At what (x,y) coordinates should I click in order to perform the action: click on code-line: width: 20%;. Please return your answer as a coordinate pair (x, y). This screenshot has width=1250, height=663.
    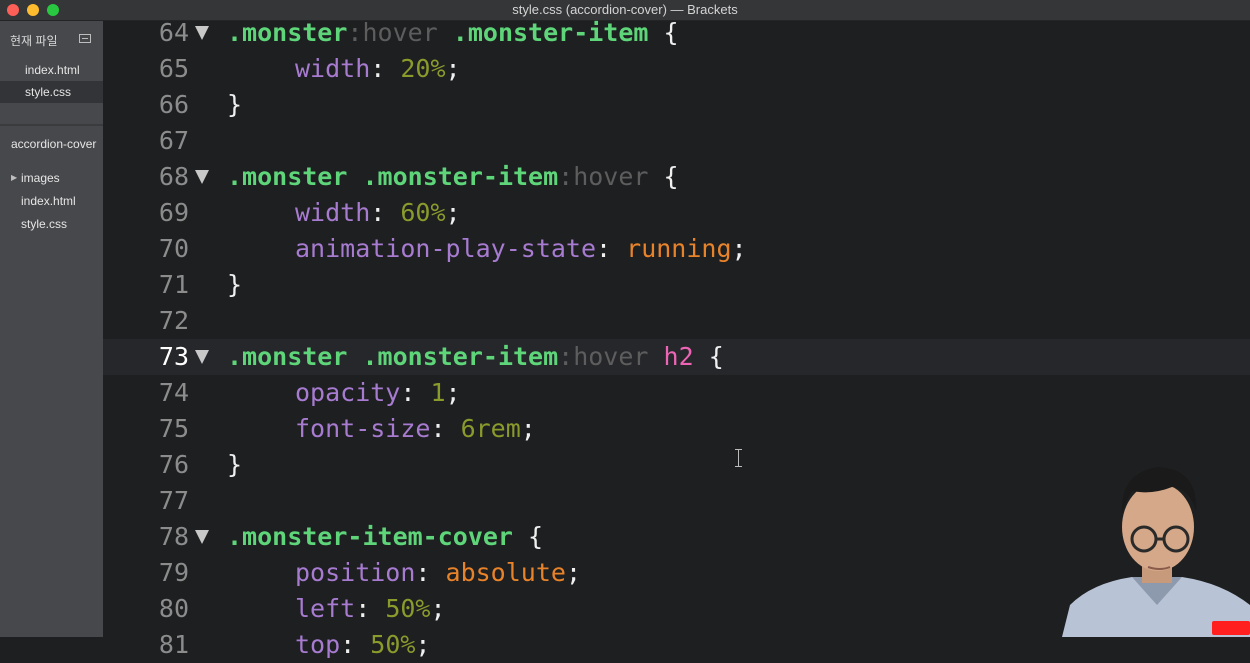
    Looking at the image, I should click on (738, 69).